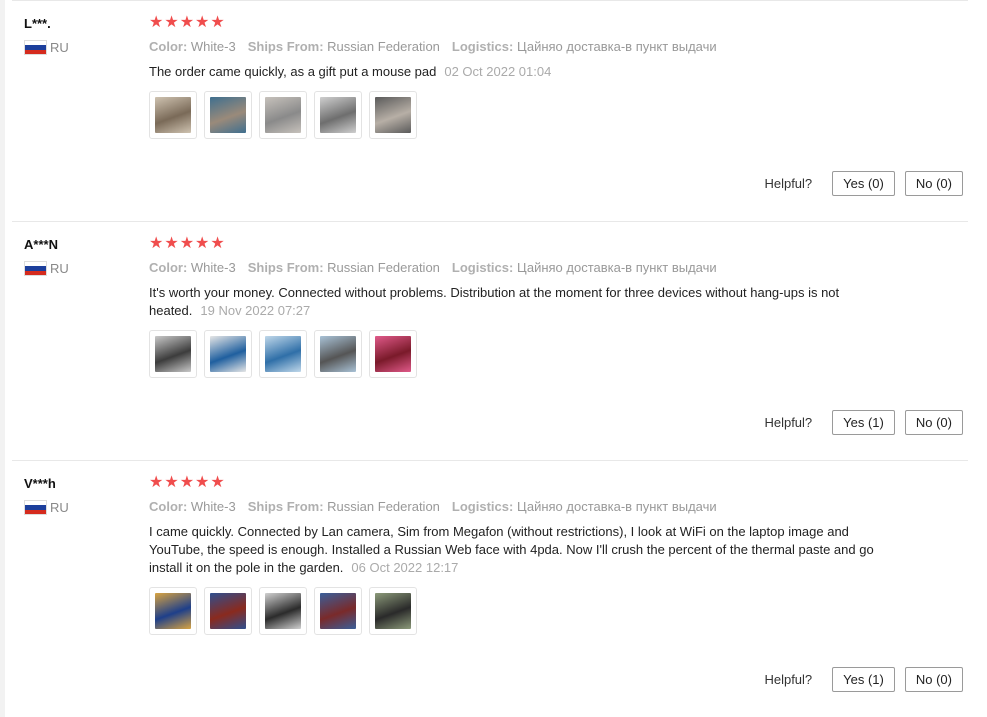  I want to click on photo-router-table-thumbnail, so click(283, 611).